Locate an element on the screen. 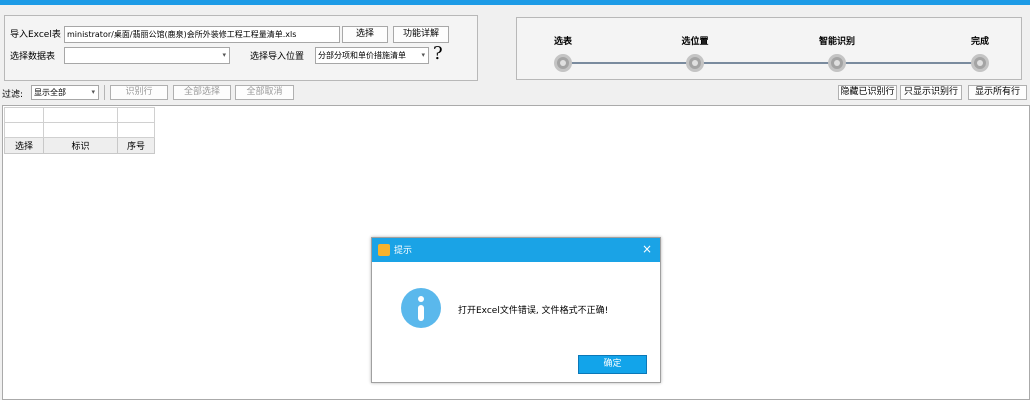 The width and height of the screenshot is (1030, 400). step-label-2: 选位置 is located at coordinates (695, 42).